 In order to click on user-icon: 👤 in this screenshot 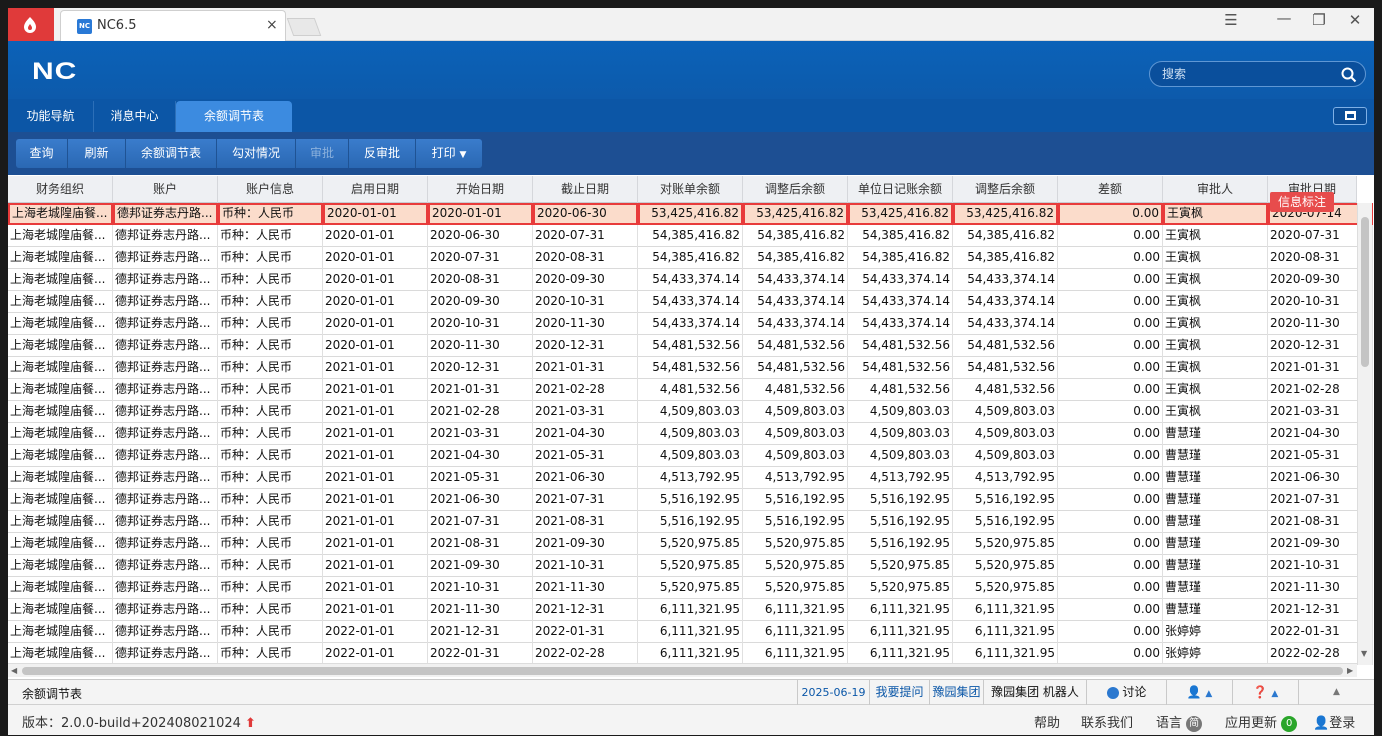, I will do `click(1321, 723)`.